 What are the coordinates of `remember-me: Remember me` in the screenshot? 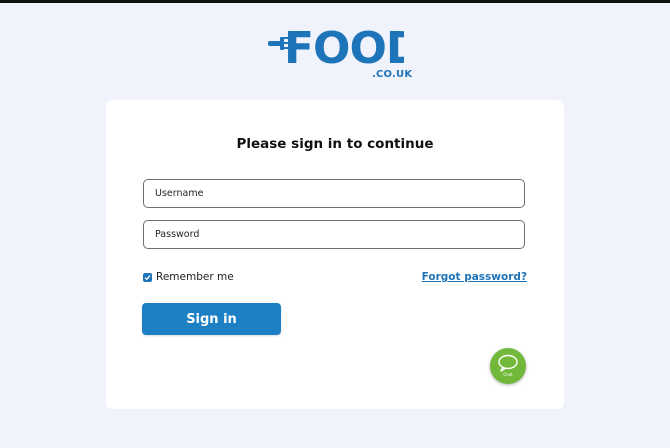 It's located at (188, 277).